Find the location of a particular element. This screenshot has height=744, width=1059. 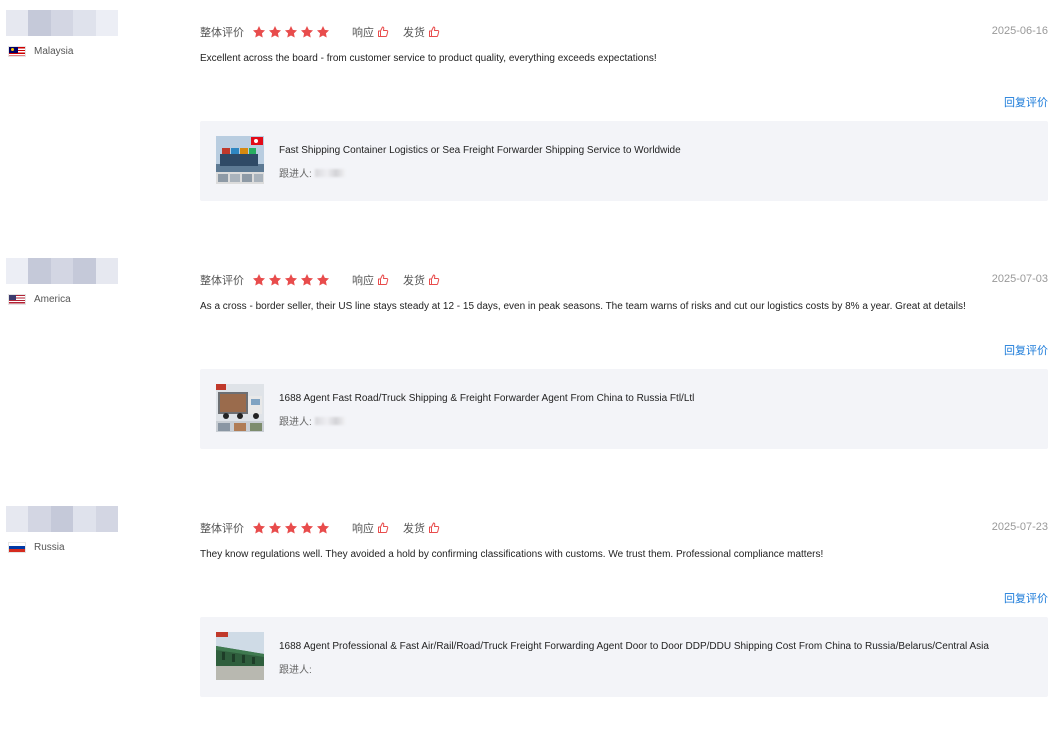

country-label: Russia is located at coordinates (49, 547).